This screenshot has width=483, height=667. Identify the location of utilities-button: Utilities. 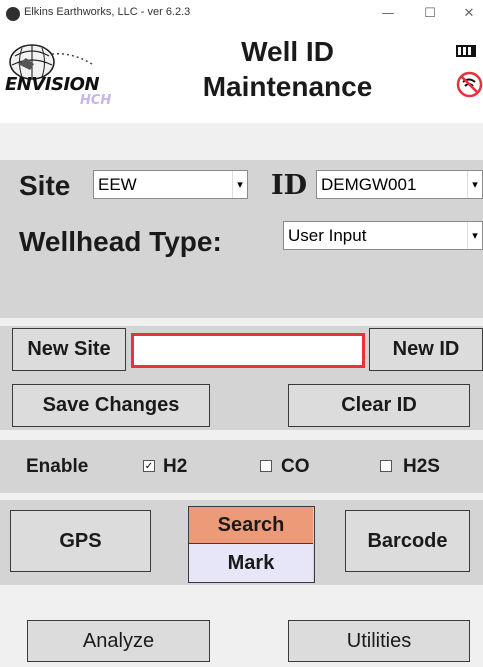
(379, 641).